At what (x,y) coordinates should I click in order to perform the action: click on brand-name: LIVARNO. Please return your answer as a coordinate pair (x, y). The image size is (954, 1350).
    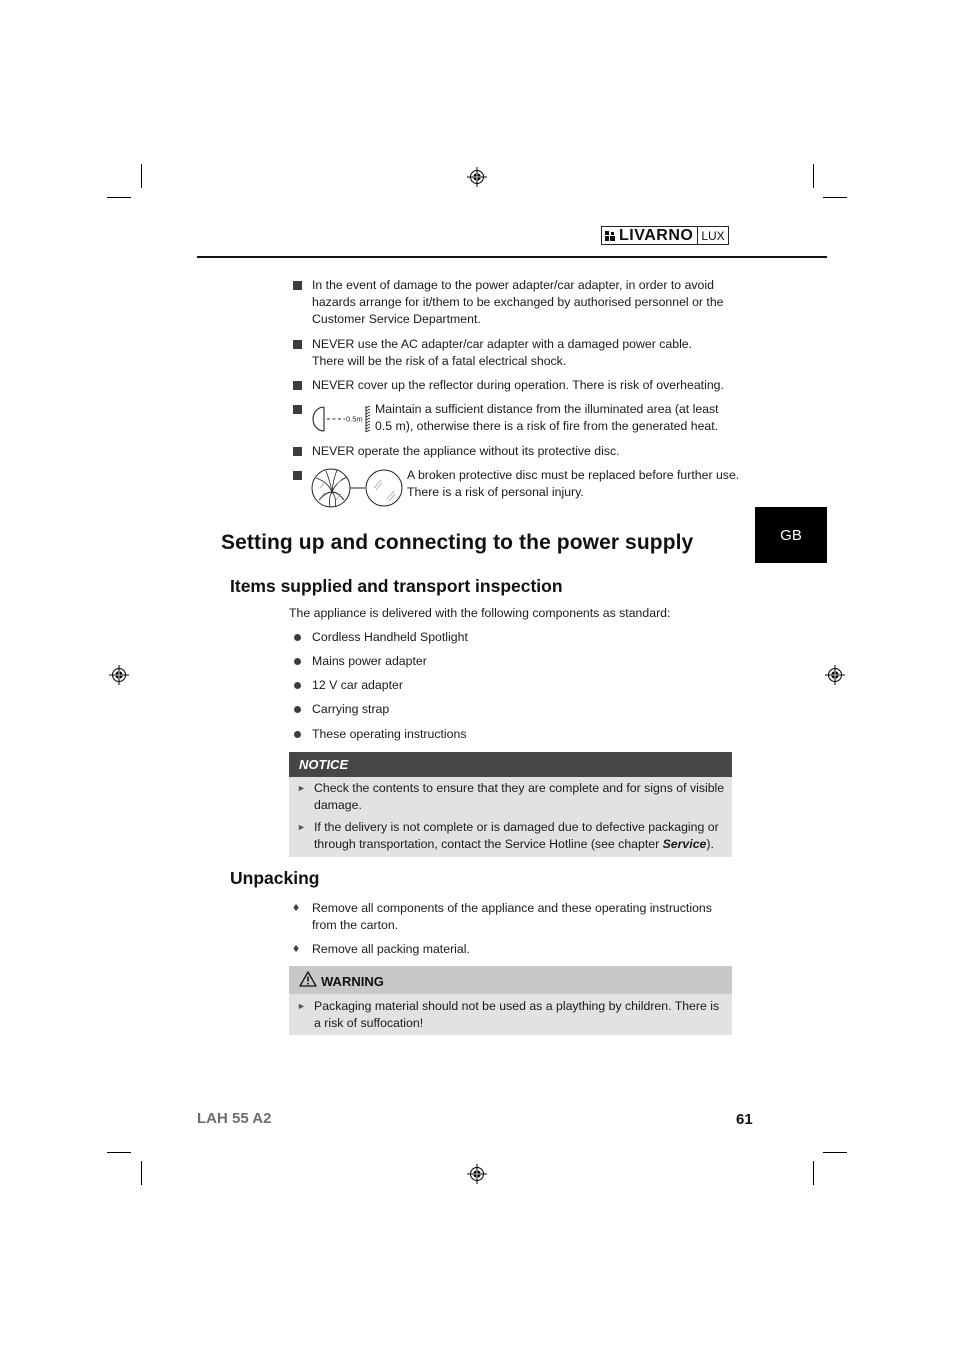
    Looking at the image, I should click on (656, 235).